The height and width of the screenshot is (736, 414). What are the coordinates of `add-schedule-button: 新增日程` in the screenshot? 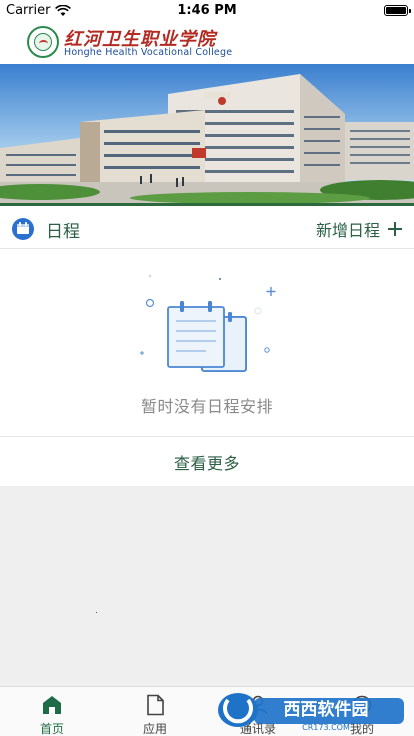 It's located at (359, 229).